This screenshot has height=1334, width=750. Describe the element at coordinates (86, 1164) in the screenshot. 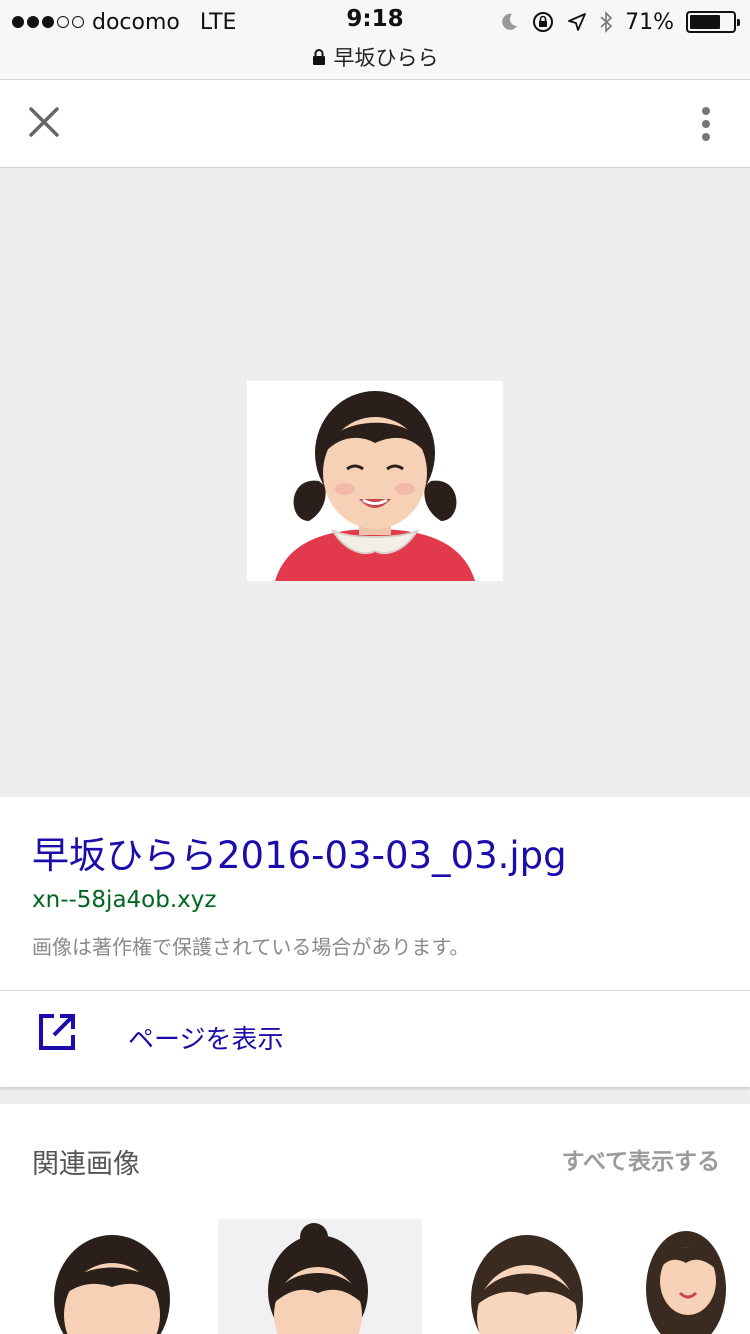

I see `related-images-title: 関連画像` at that location.